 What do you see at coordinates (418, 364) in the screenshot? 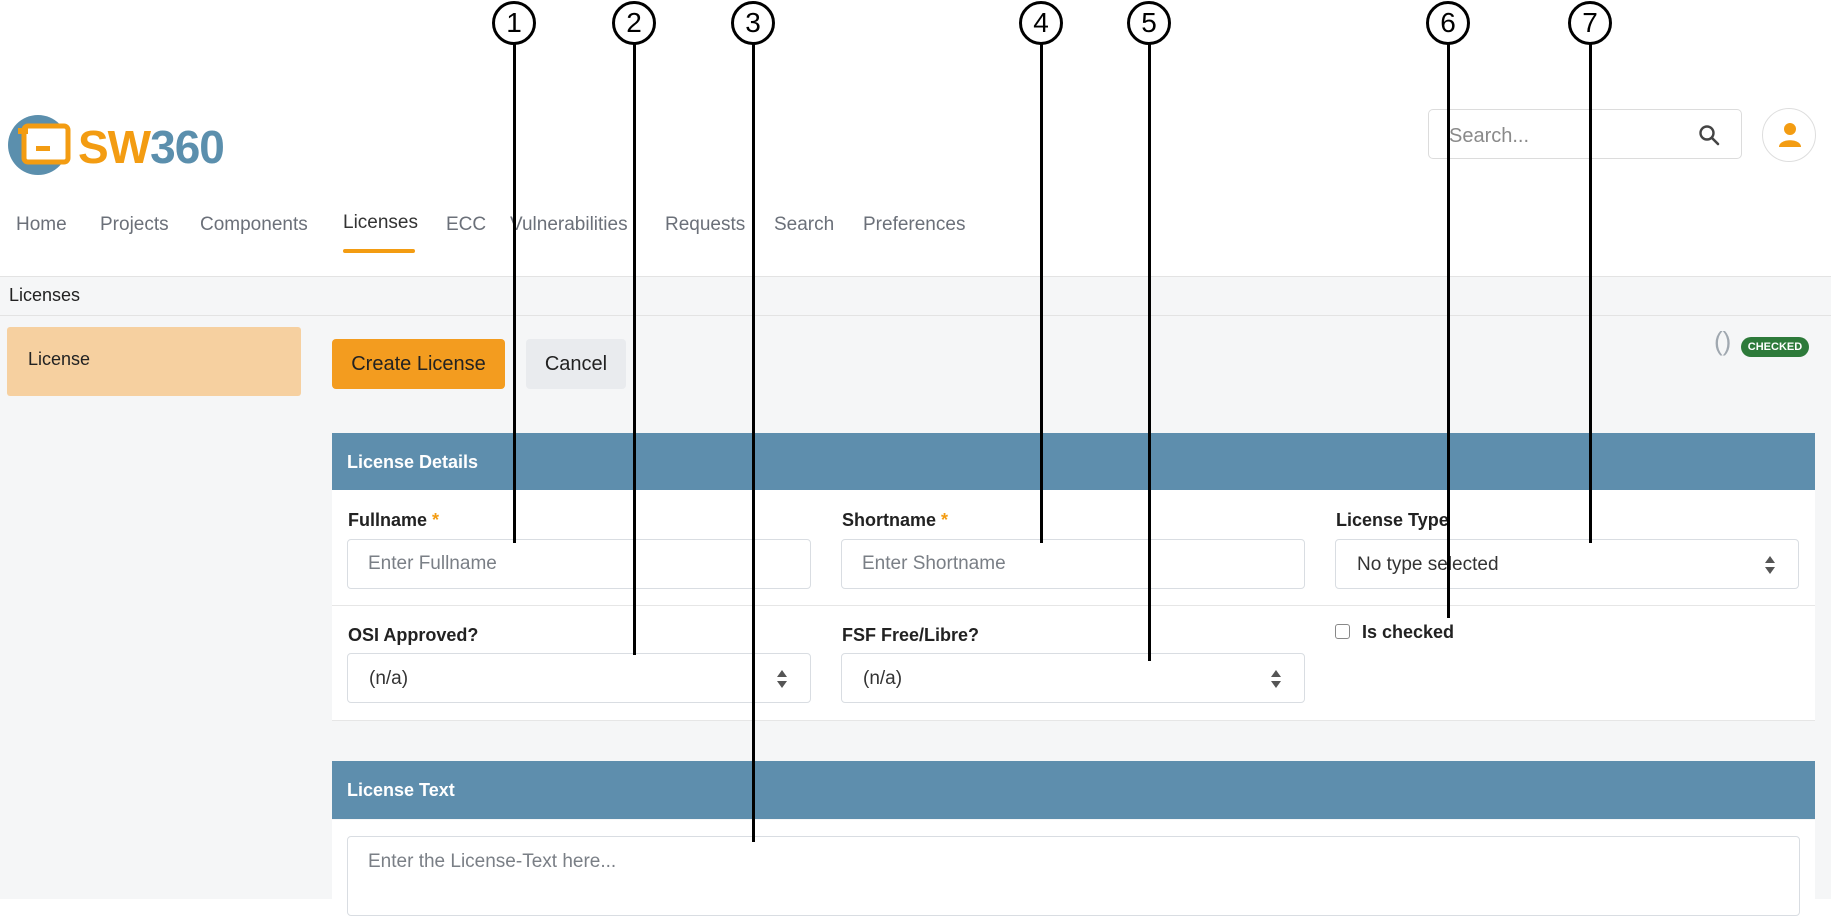
I see `create-license-button: Create License` at bounding box center [418, 364].